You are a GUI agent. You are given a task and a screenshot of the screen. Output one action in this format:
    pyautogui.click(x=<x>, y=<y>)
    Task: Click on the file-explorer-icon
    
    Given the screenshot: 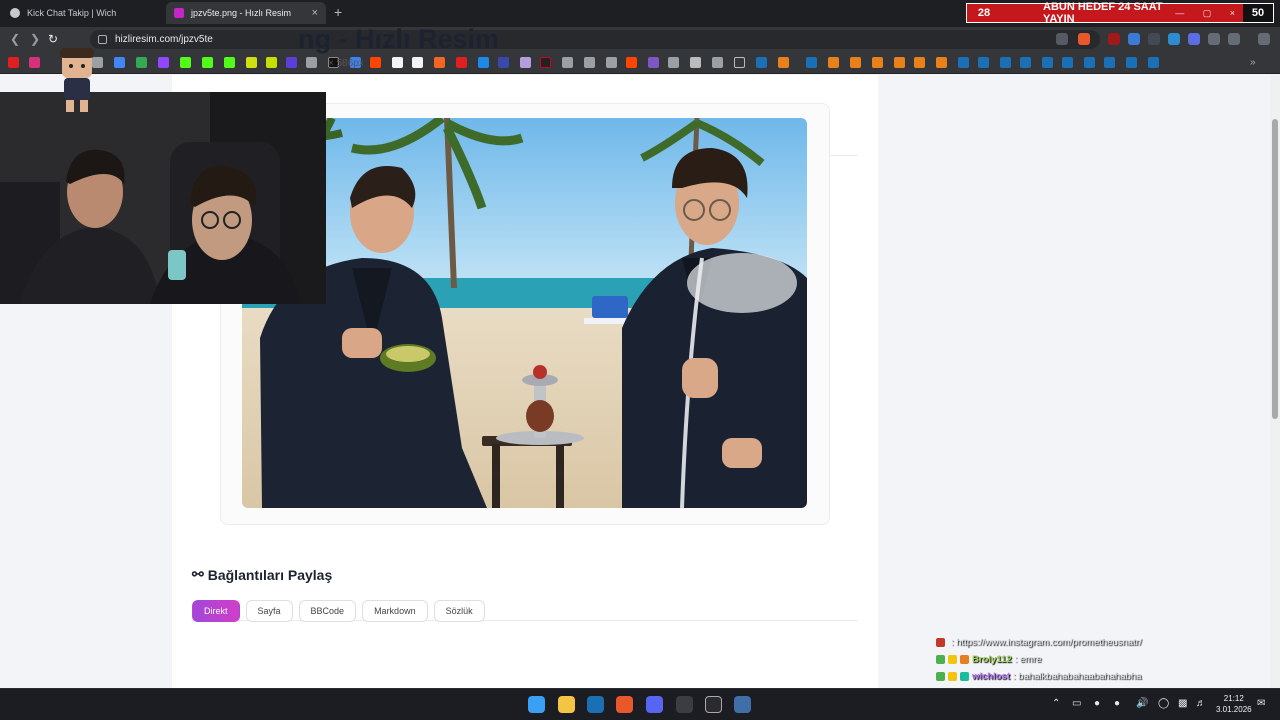 What is the action you would take?
    pyautogui.click(x=566, y=704)
    